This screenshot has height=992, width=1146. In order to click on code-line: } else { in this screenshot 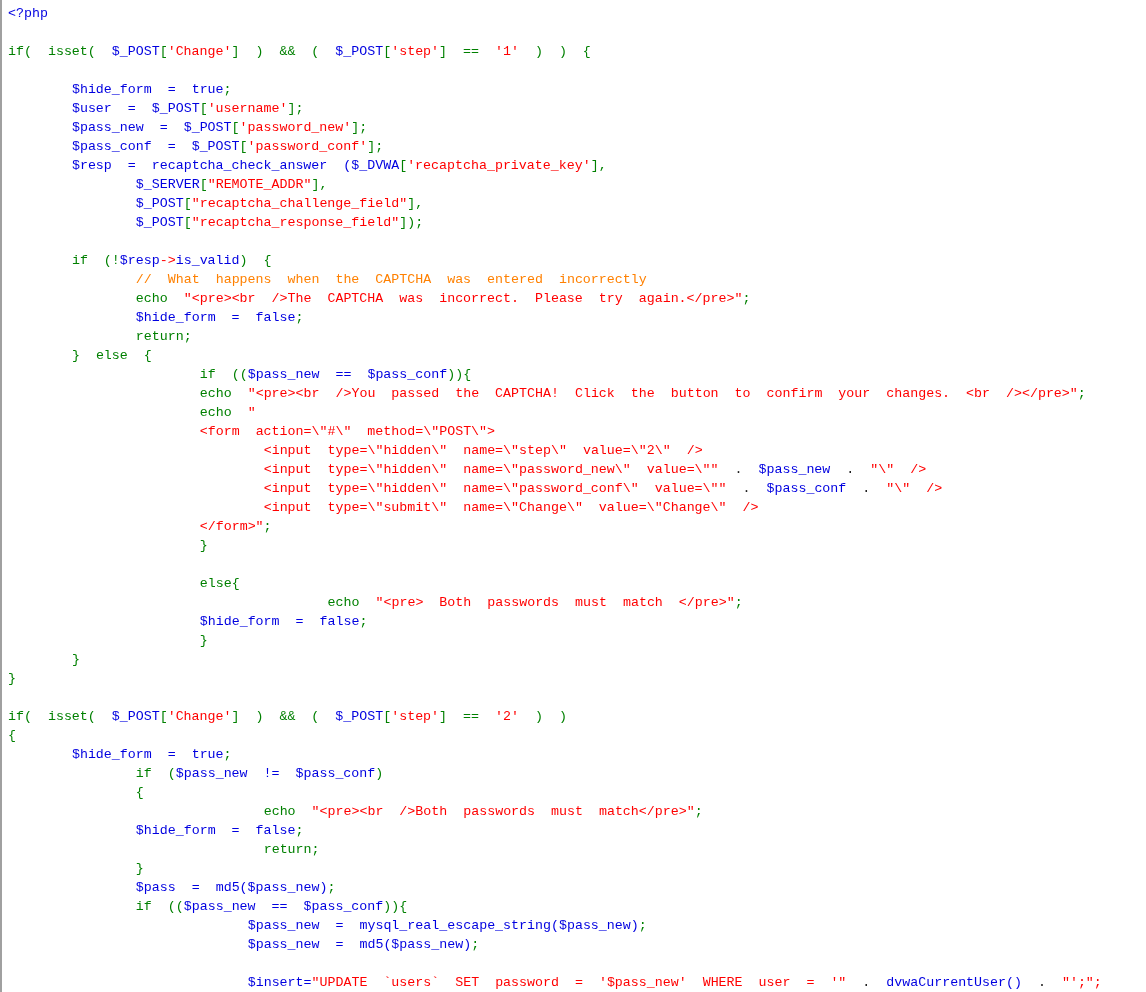, I will do `click(111, 356)`.